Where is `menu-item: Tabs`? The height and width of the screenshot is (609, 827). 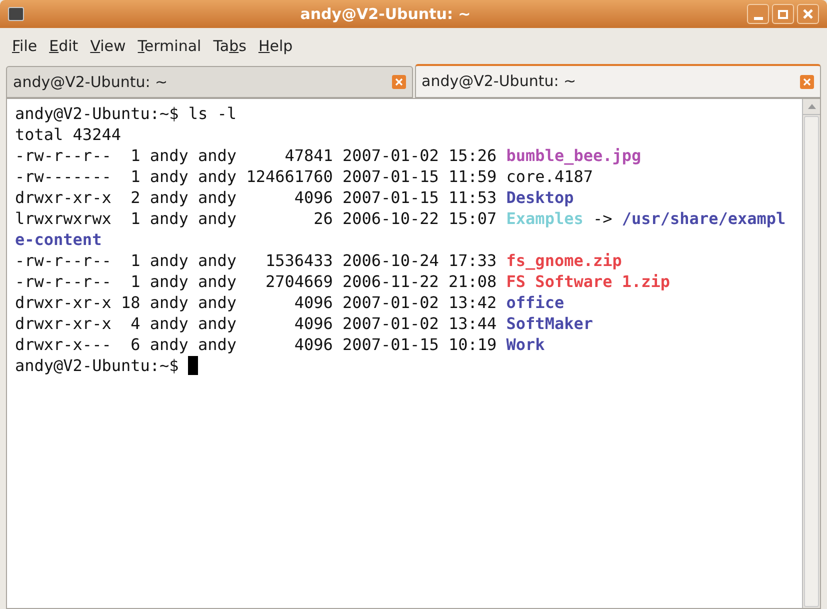
menu-item: Tabs is located at coordinates (229, 46).